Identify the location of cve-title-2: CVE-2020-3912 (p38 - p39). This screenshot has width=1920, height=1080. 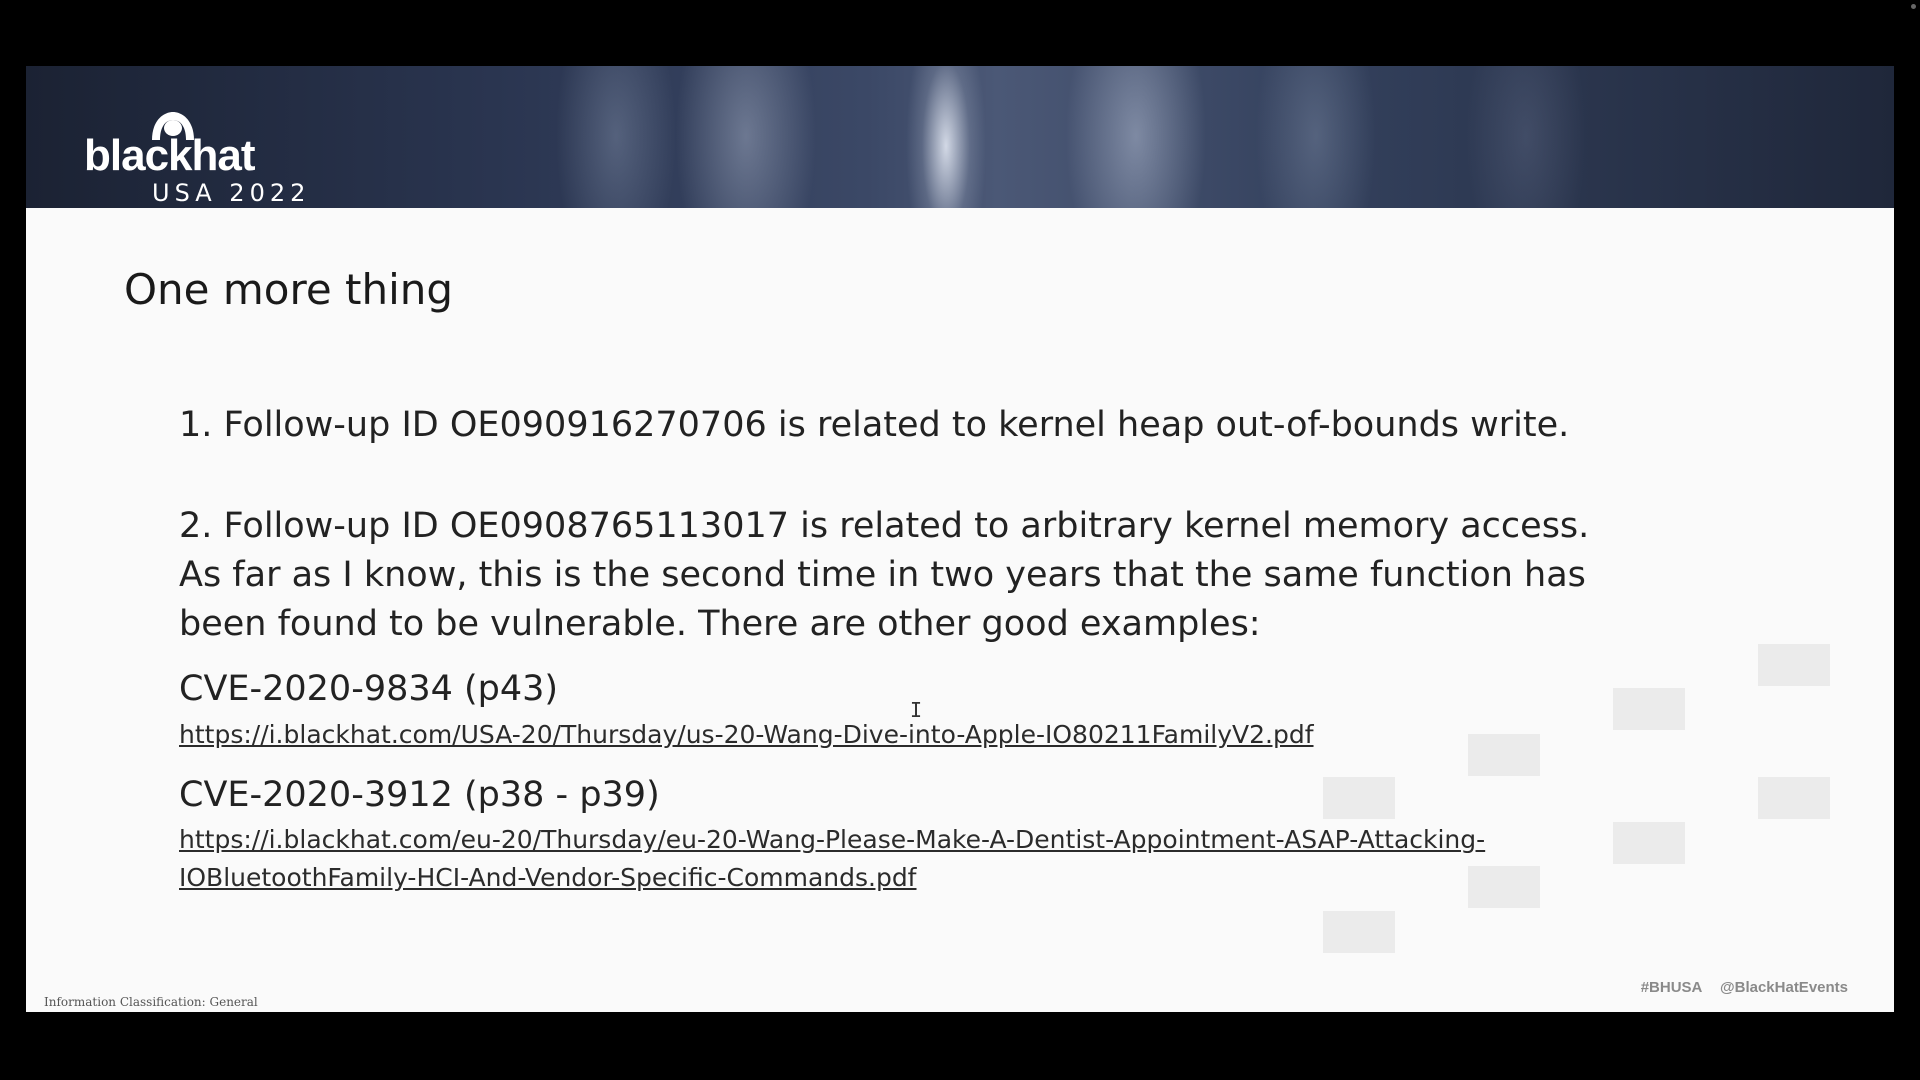
(419, 795).